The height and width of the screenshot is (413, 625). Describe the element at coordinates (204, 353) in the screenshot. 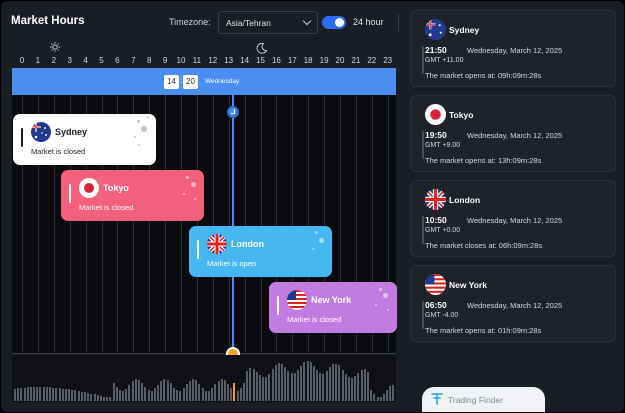

I see `timeline-baseline` at that location.